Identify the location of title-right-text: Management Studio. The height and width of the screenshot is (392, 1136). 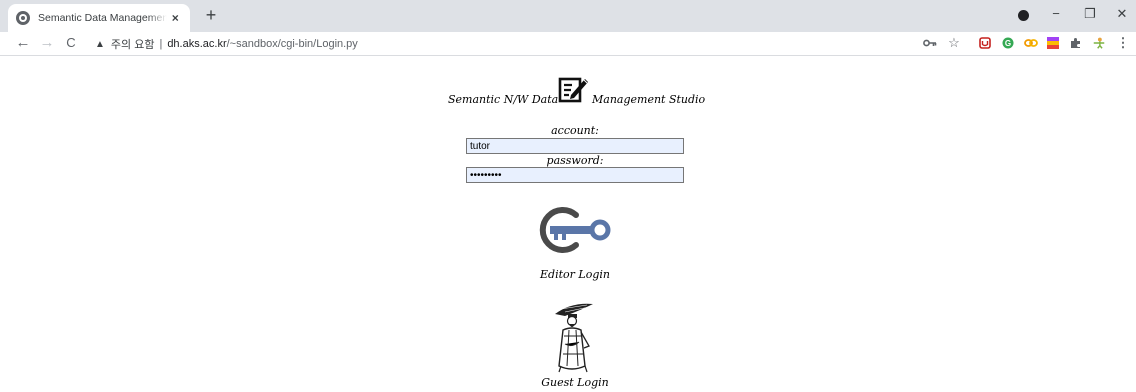
(649, 99).